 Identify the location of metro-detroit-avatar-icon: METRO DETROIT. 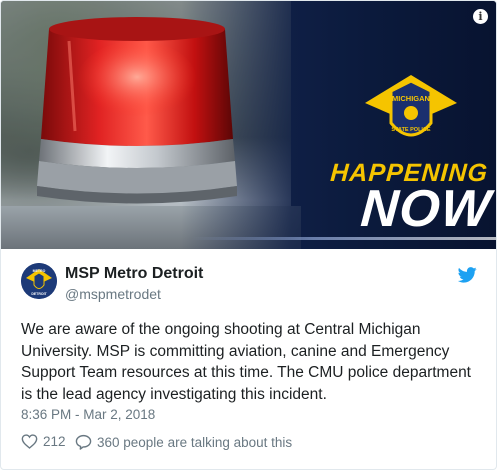
(39, 281).